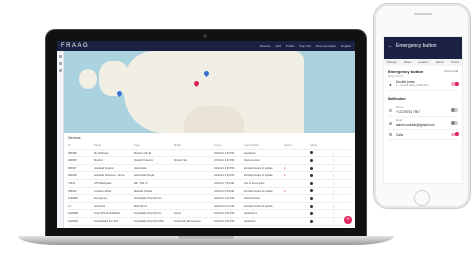 This screenshot has width=475, height=264. I want to click on col-alarms: Alarms, so click(297, 145).